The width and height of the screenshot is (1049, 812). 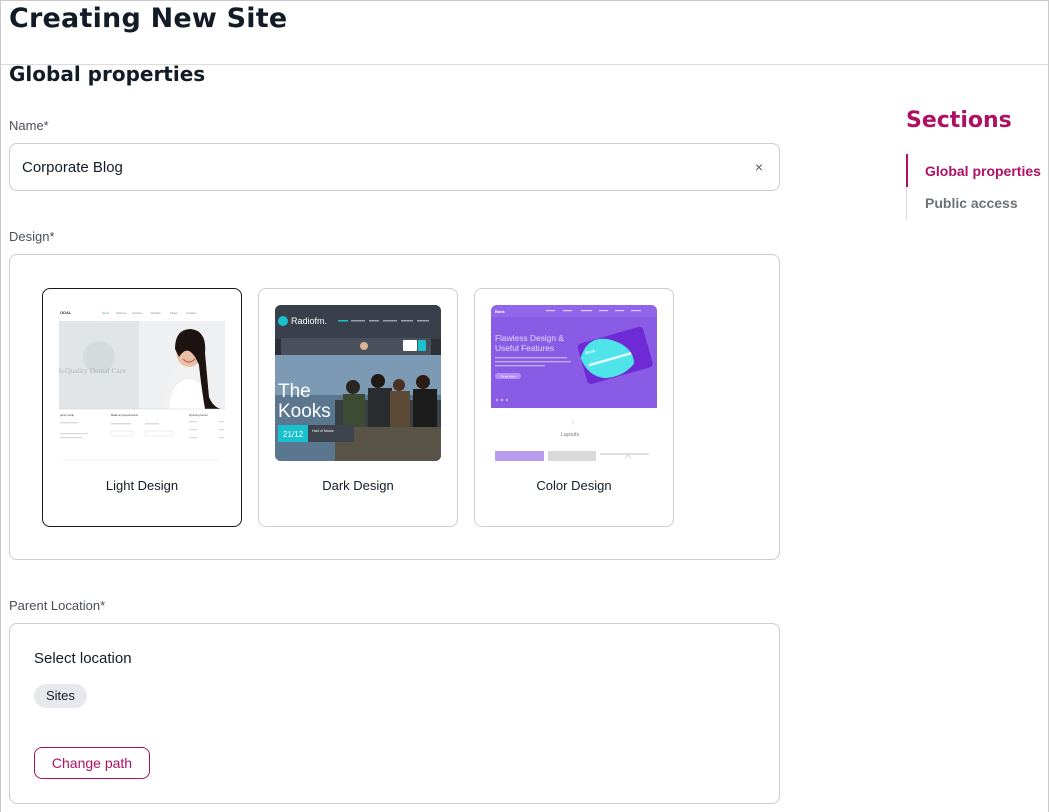 What do you see at coordinates (105, 313) in the screenshot?
I see `light-thumb-nav-0: Home` at bounding box center [105, 313].